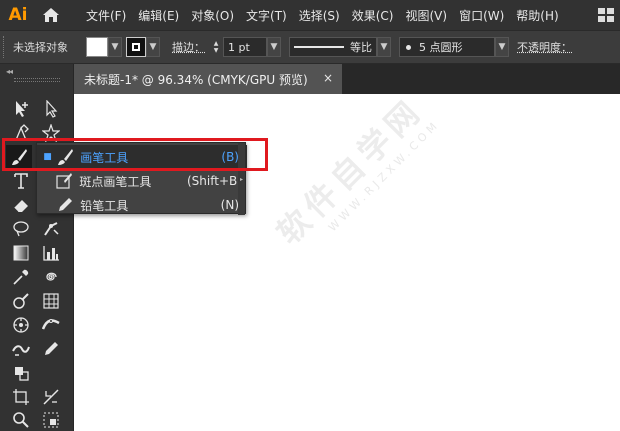  I want to click on eraser-tool-icon, so click(21, 205).